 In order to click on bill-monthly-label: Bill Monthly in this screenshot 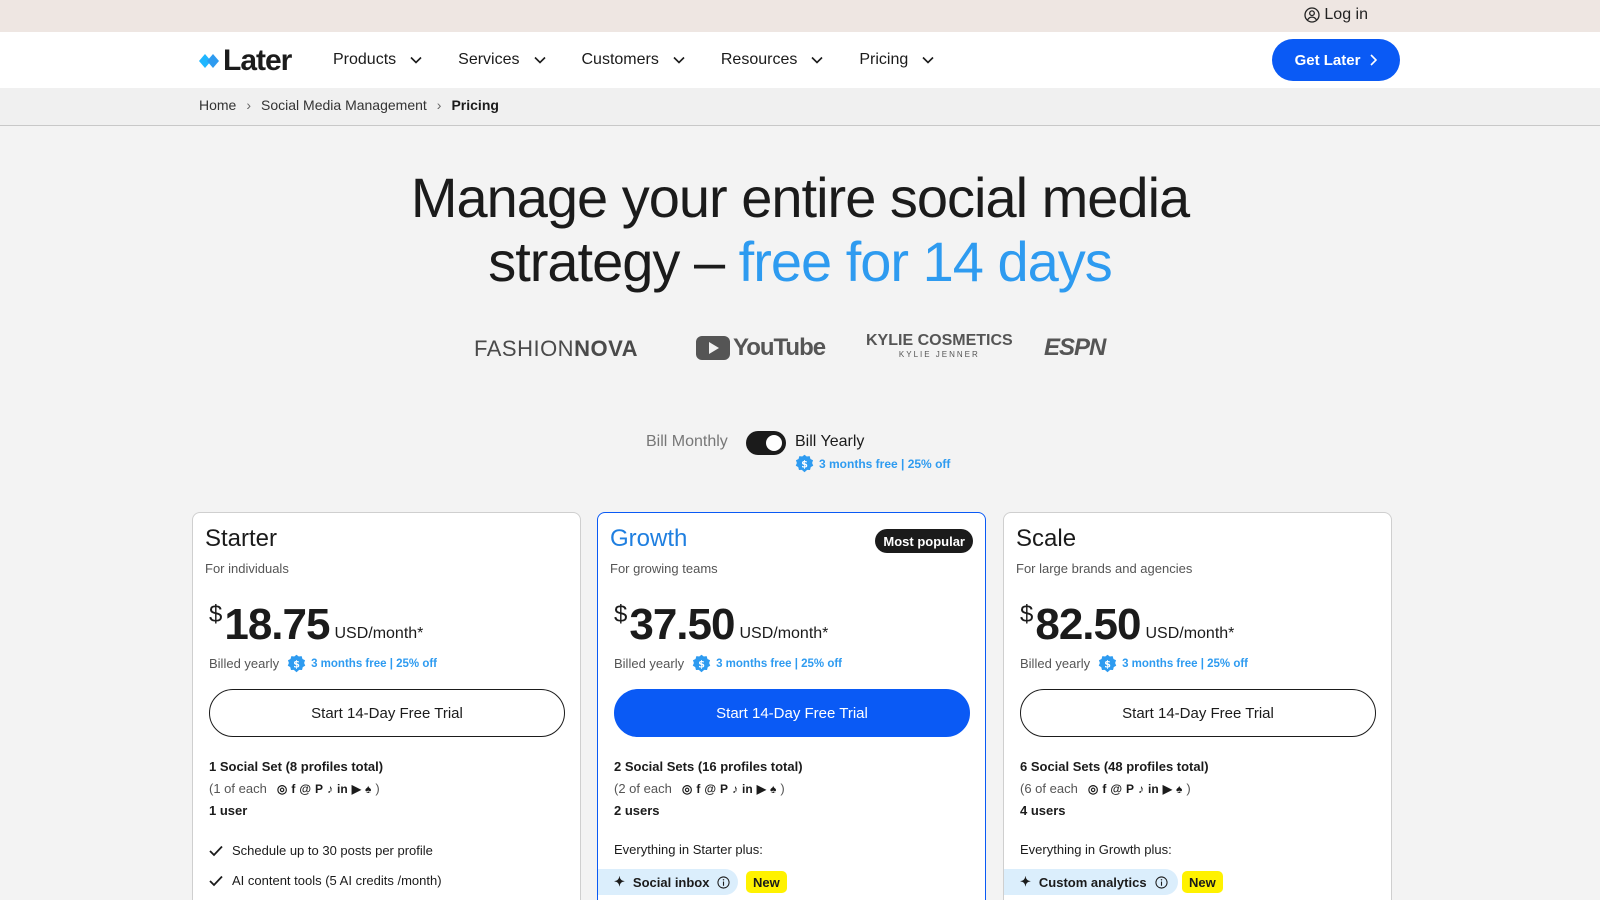, I will do `click(687, 442)`.